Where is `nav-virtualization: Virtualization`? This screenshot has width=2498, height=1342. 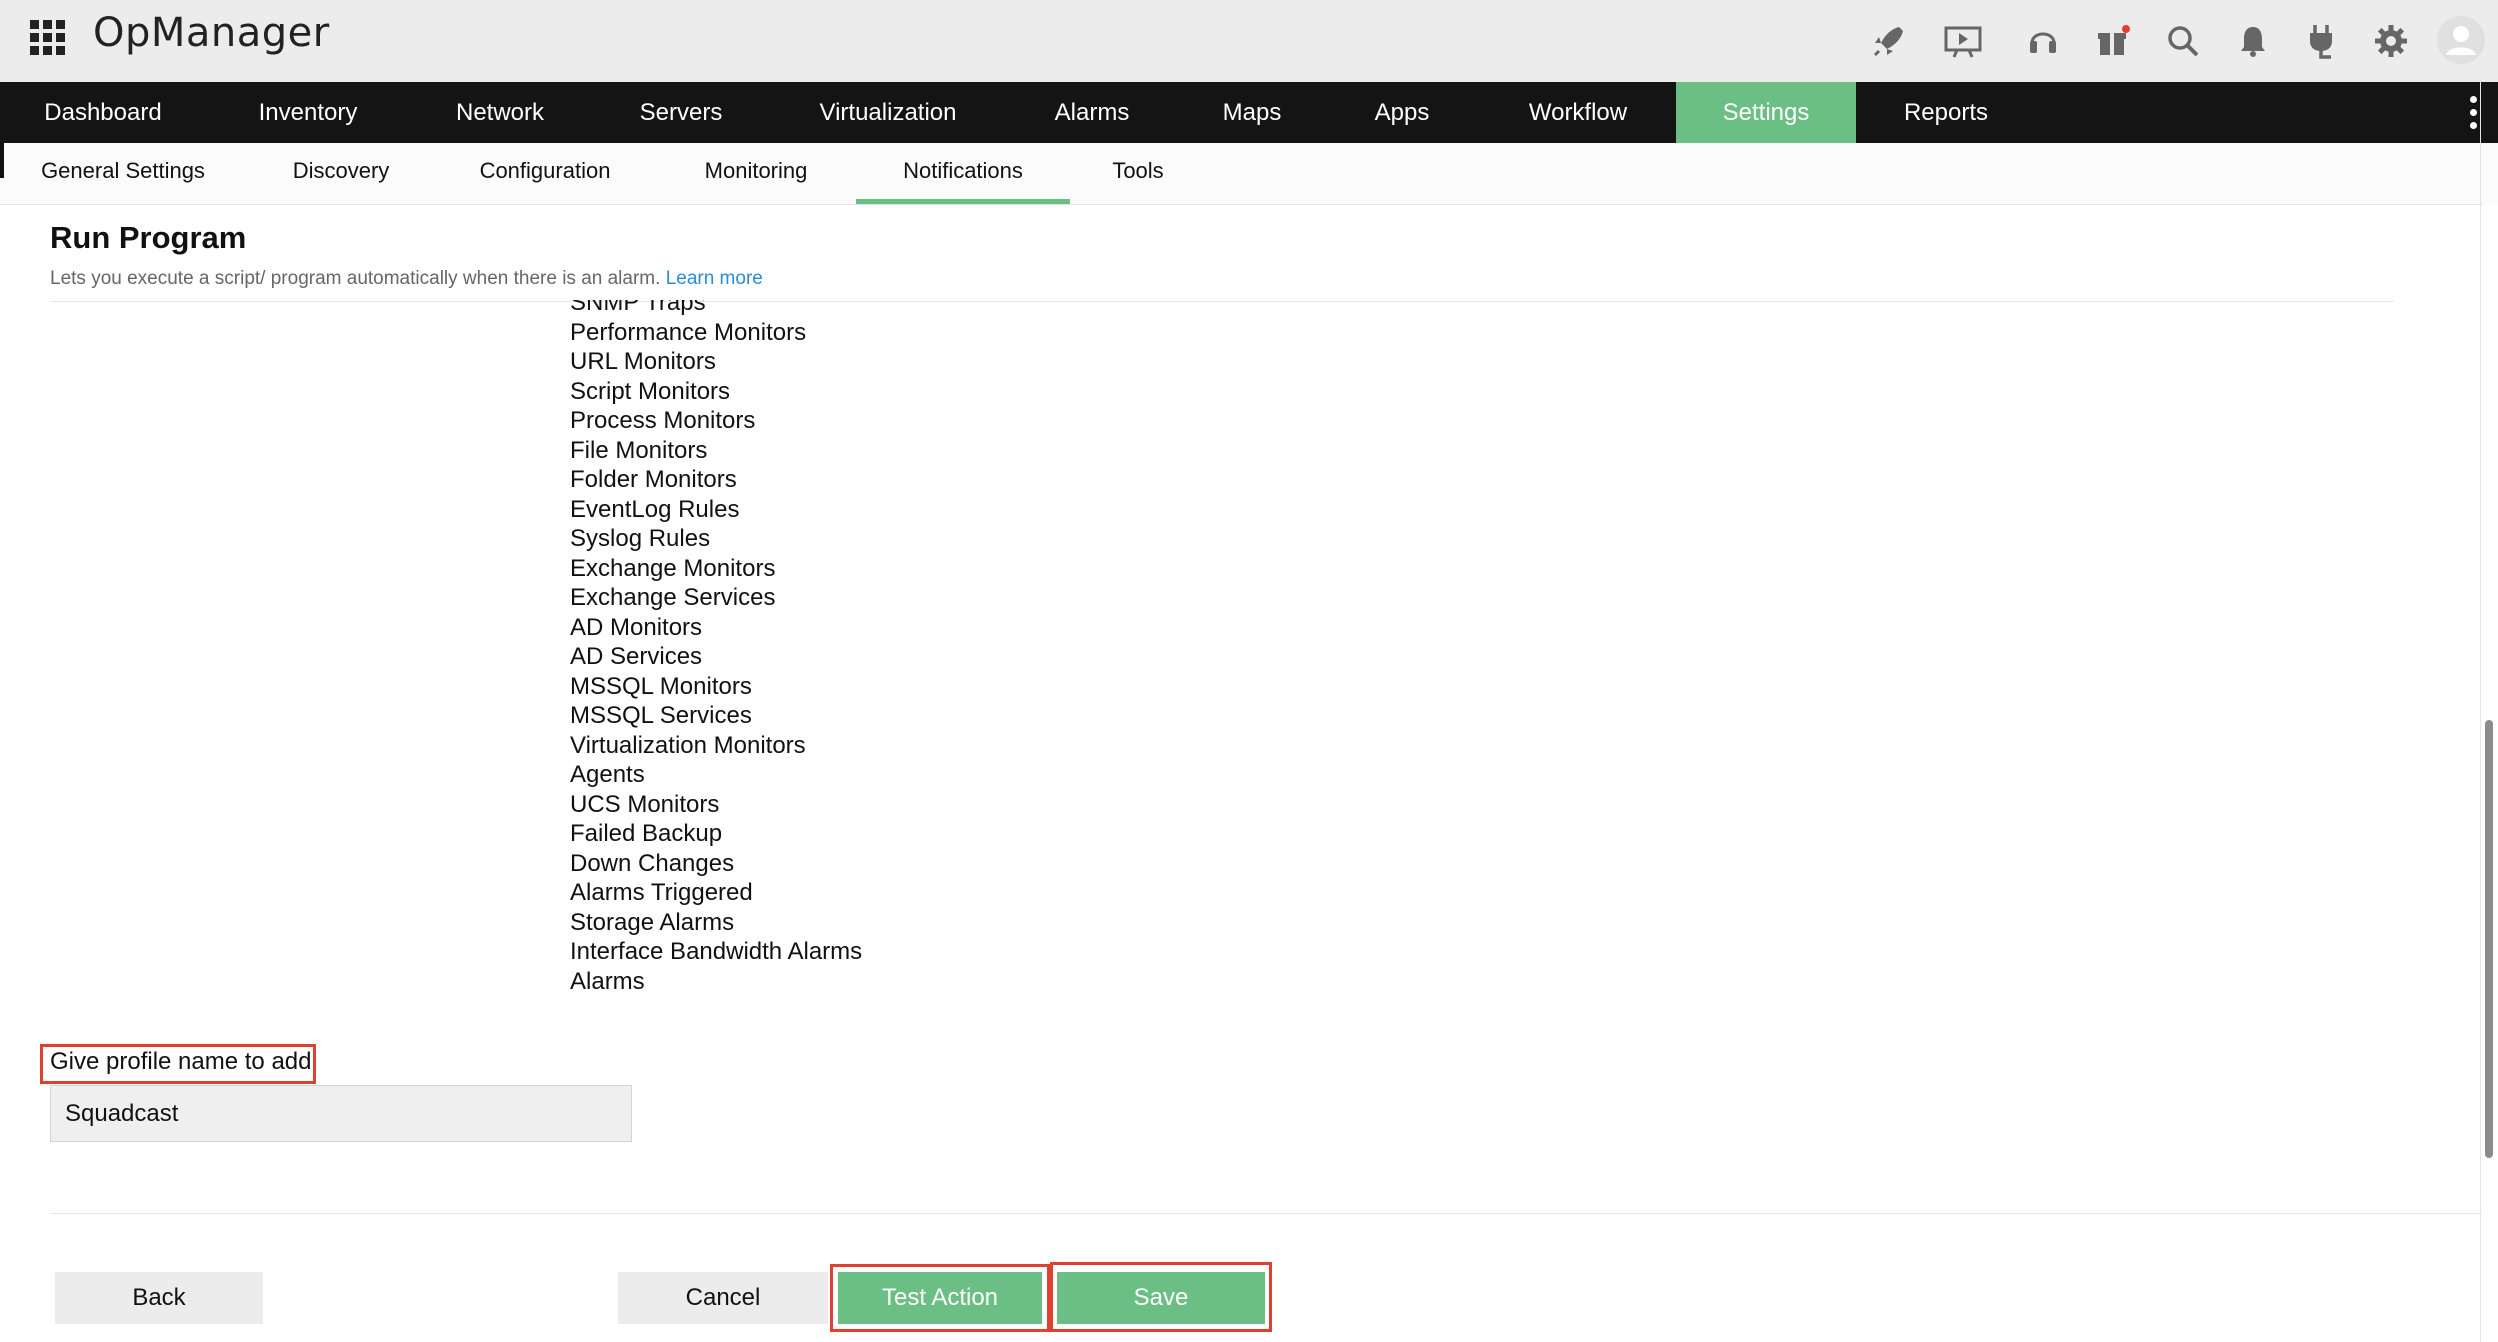
nav-virtualization: Virtualization is located at coordinates (888, 112).